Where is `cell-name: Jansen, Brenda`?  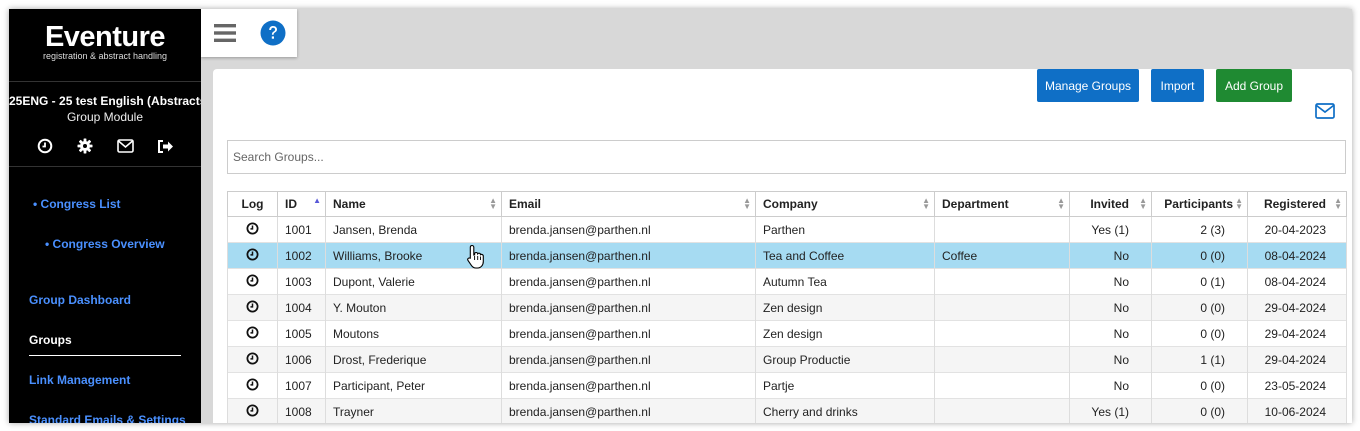 cell-name: Jansen, Brenda is located at coordinates (413, 229).